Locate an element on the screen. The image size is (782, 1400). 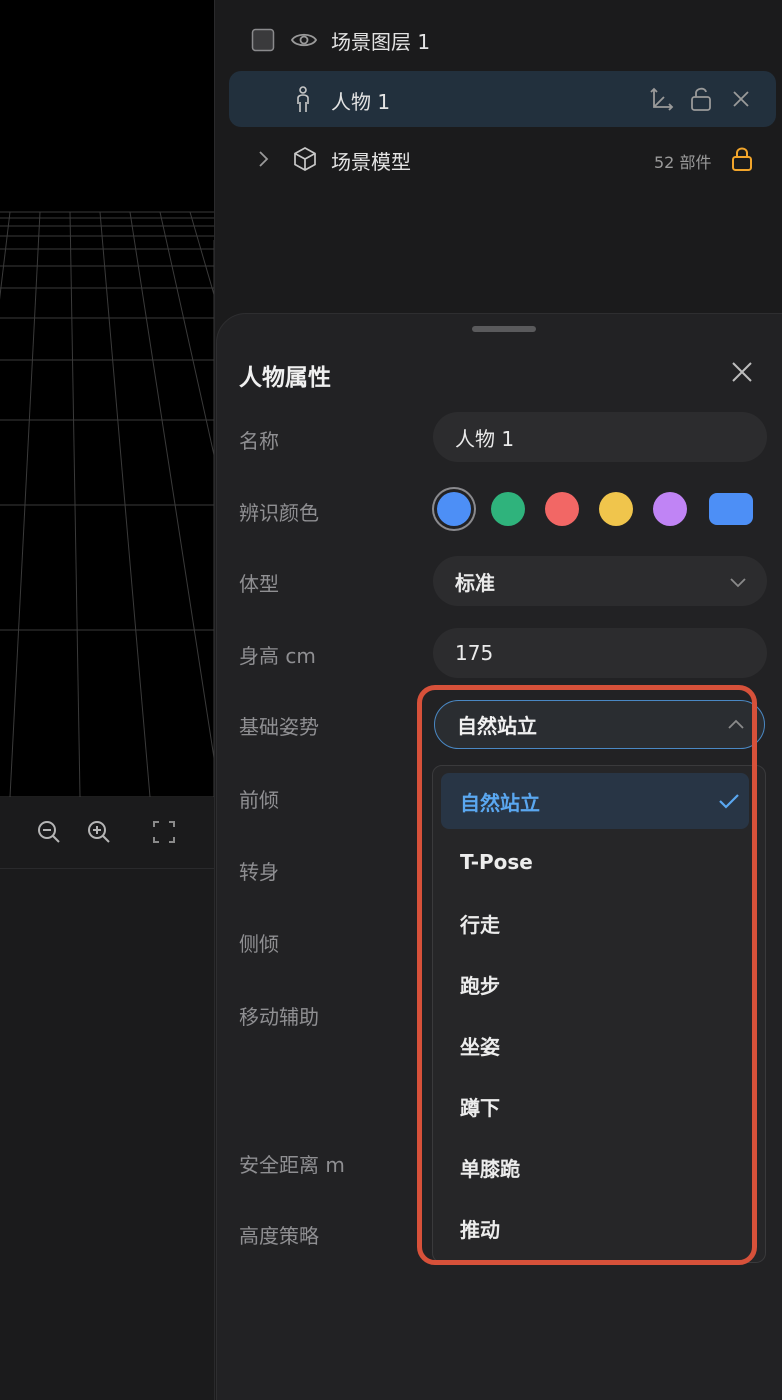
option-label: 行走 is located at coordinates (480, 924).